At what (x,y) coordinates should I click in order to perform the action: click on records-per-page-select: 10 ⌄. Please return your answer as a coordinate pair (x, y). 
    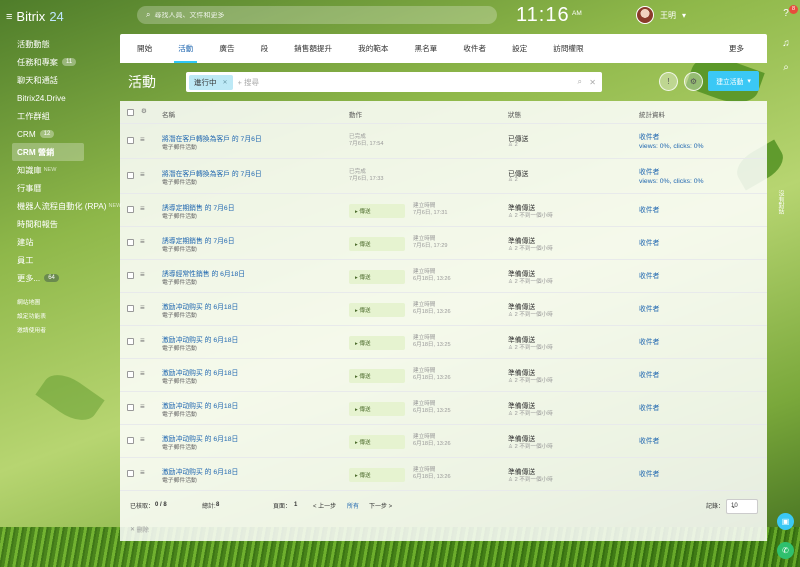
    Looking at the image, I should click on (742, 506).